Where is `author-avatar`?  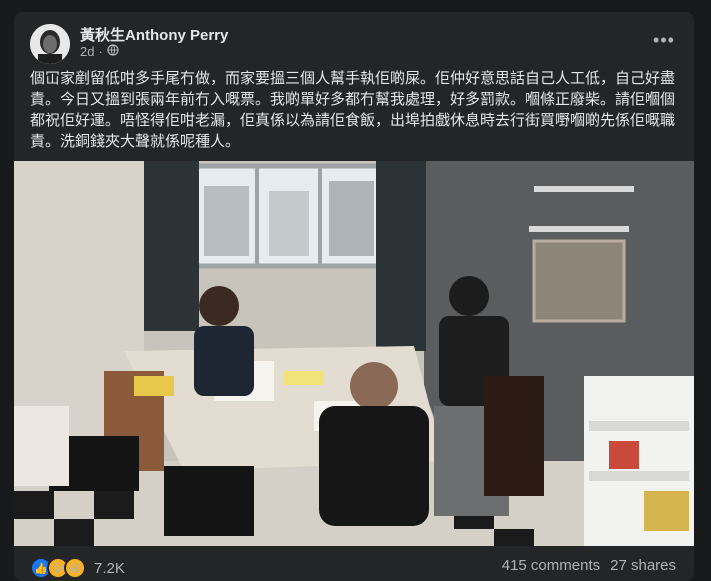 author-avatar is located at coordinates (50, 44).